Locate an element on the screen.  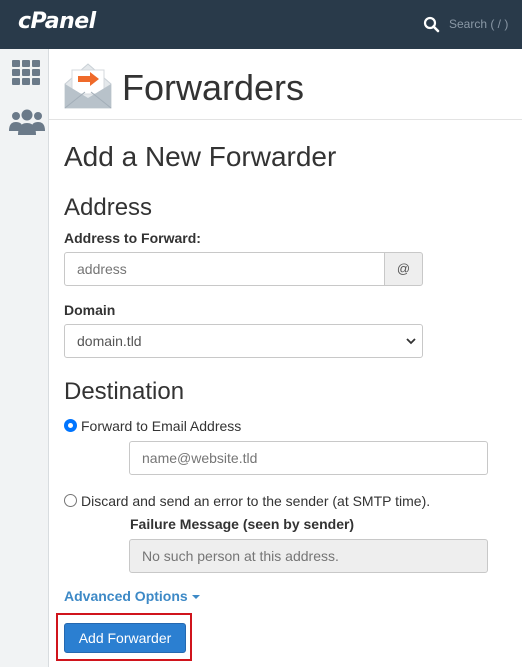
email-forward-icon is located at coordinates (88, 86).